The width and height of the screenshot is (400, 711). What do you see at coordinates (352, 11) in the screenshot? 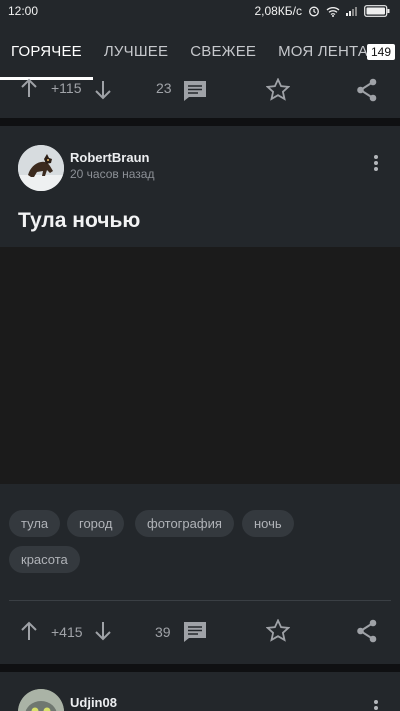
I see `signal-icon` at bounding box center [352, 11].